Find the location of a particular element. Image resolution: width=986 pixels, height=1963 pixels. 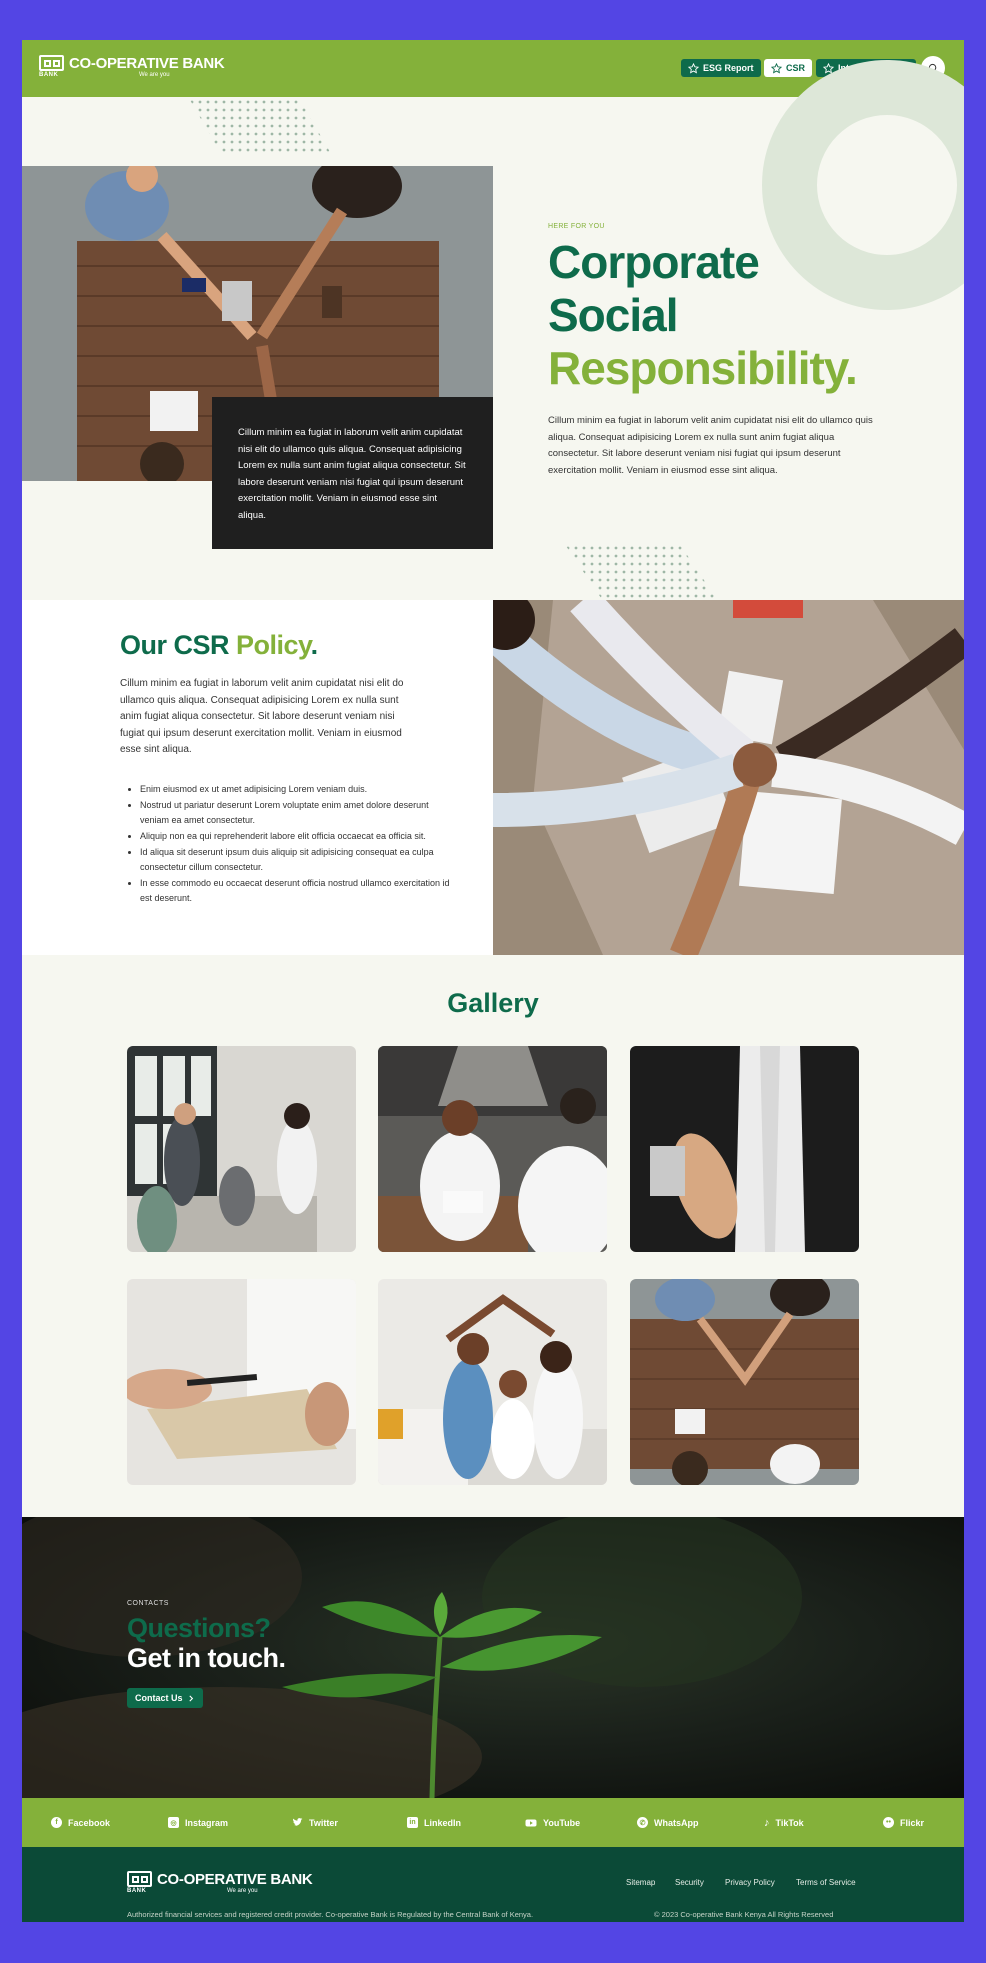

gallery-photo-office-meeting is located at coordinates (241, 1149).